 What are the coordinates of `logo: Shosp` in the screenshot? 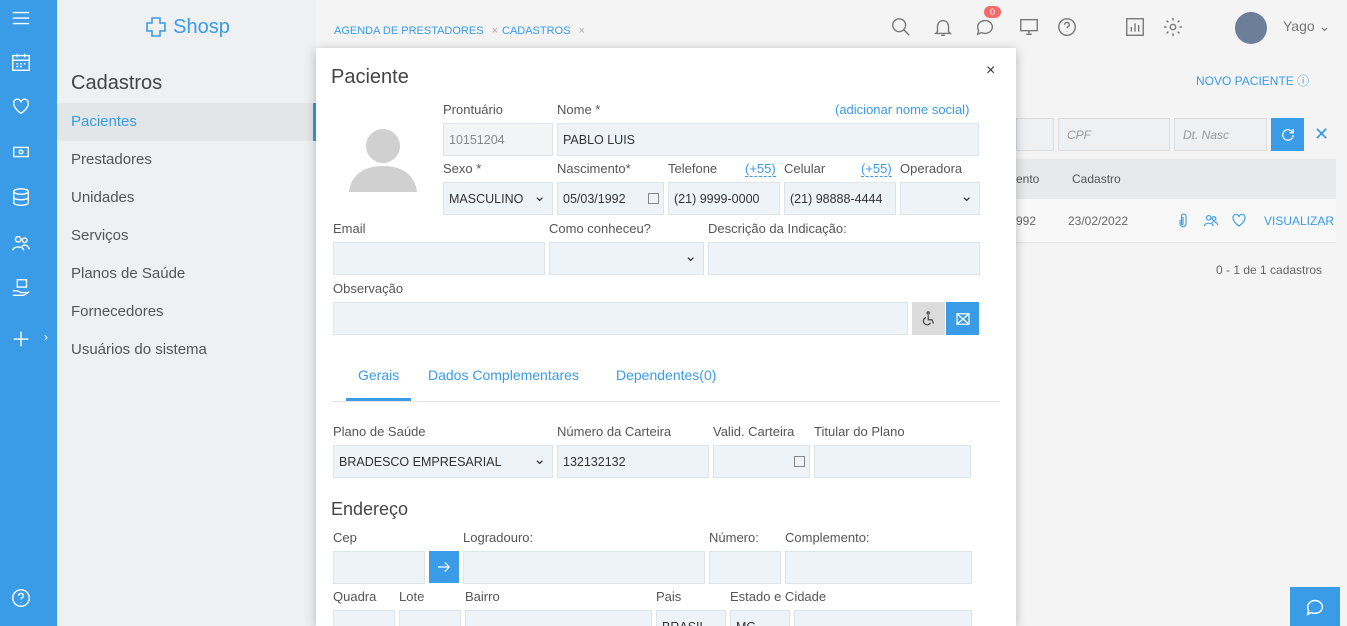 It's located at (186, 27).